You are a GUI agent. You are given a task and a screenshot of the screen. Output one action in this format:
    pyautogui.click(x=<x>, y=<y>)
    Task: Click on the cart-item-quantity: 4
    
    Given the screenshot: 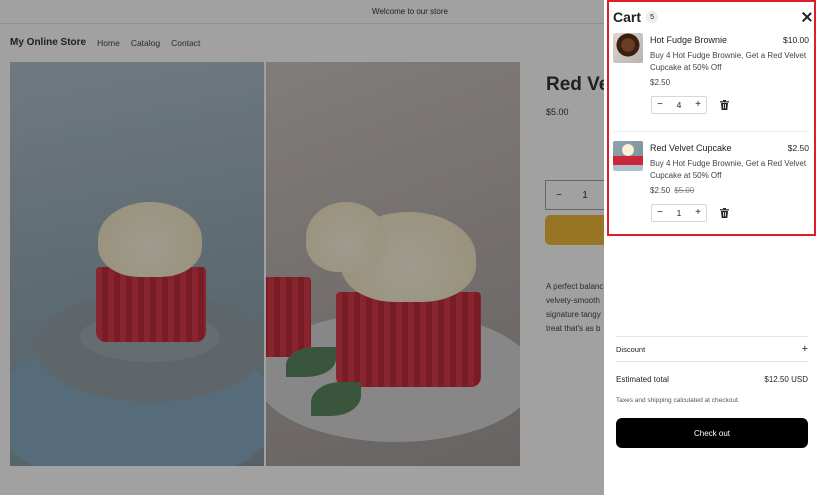 What is the action you would take?
    pyautogui.click(x=679, y=105)
    